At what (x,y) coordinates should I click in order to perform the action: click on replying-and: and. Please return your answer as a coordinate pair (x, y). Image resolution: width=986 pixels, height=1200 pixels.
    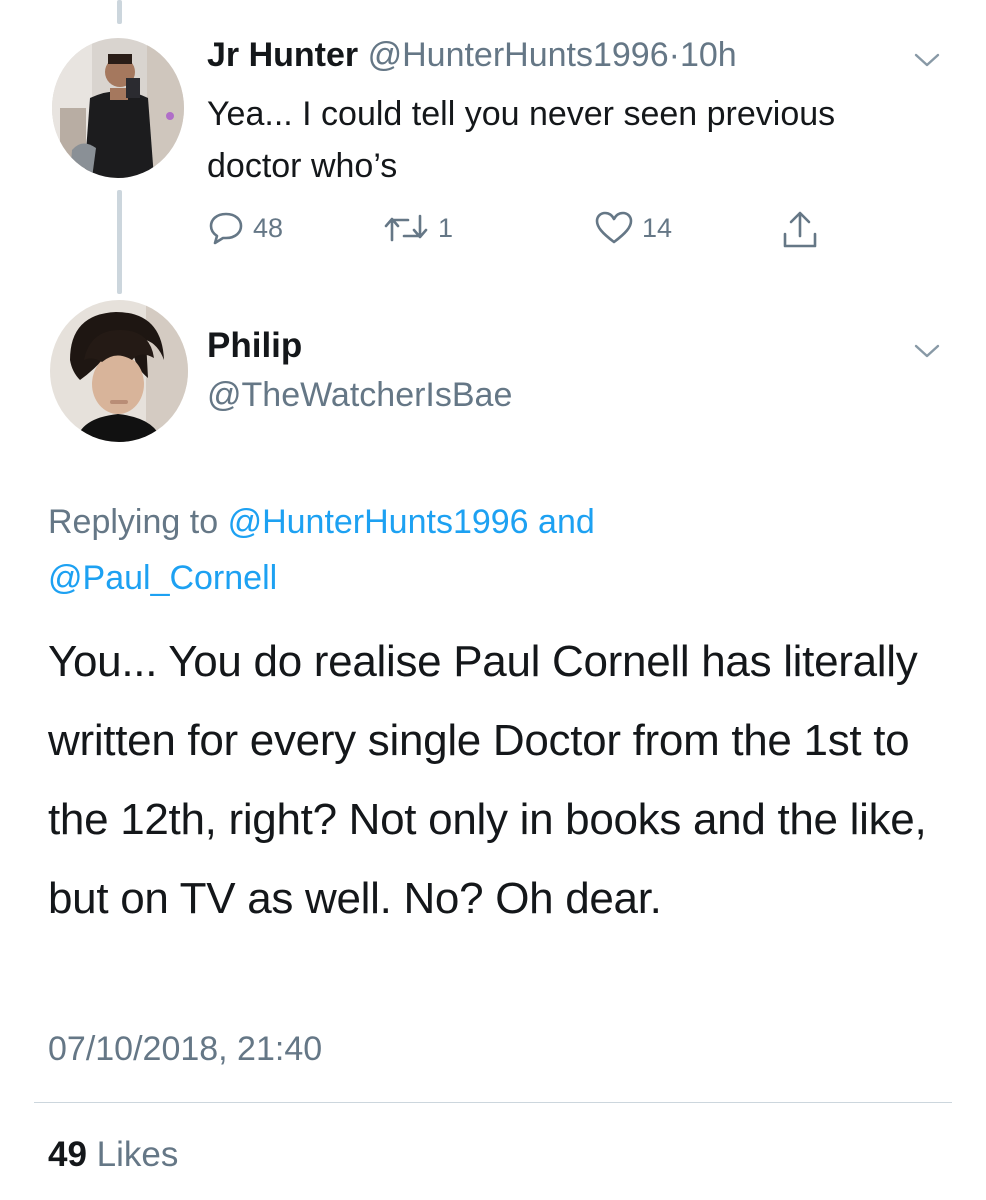
    Looking at the image, I should click on (566, 522).